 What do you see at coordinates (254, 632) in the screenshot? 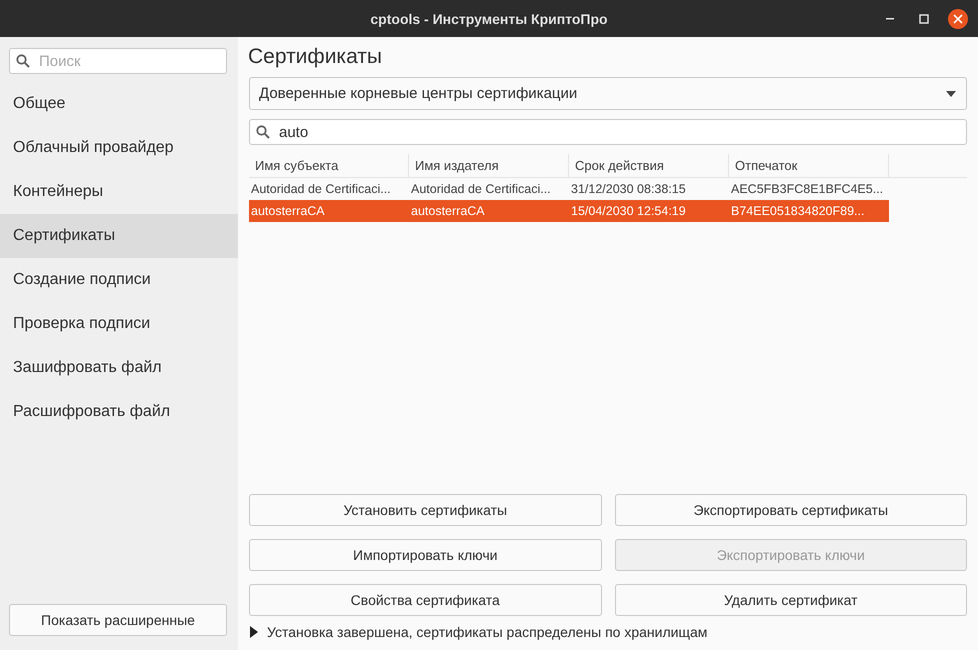
I see `expander-icon` at bounding box center [254, 632].